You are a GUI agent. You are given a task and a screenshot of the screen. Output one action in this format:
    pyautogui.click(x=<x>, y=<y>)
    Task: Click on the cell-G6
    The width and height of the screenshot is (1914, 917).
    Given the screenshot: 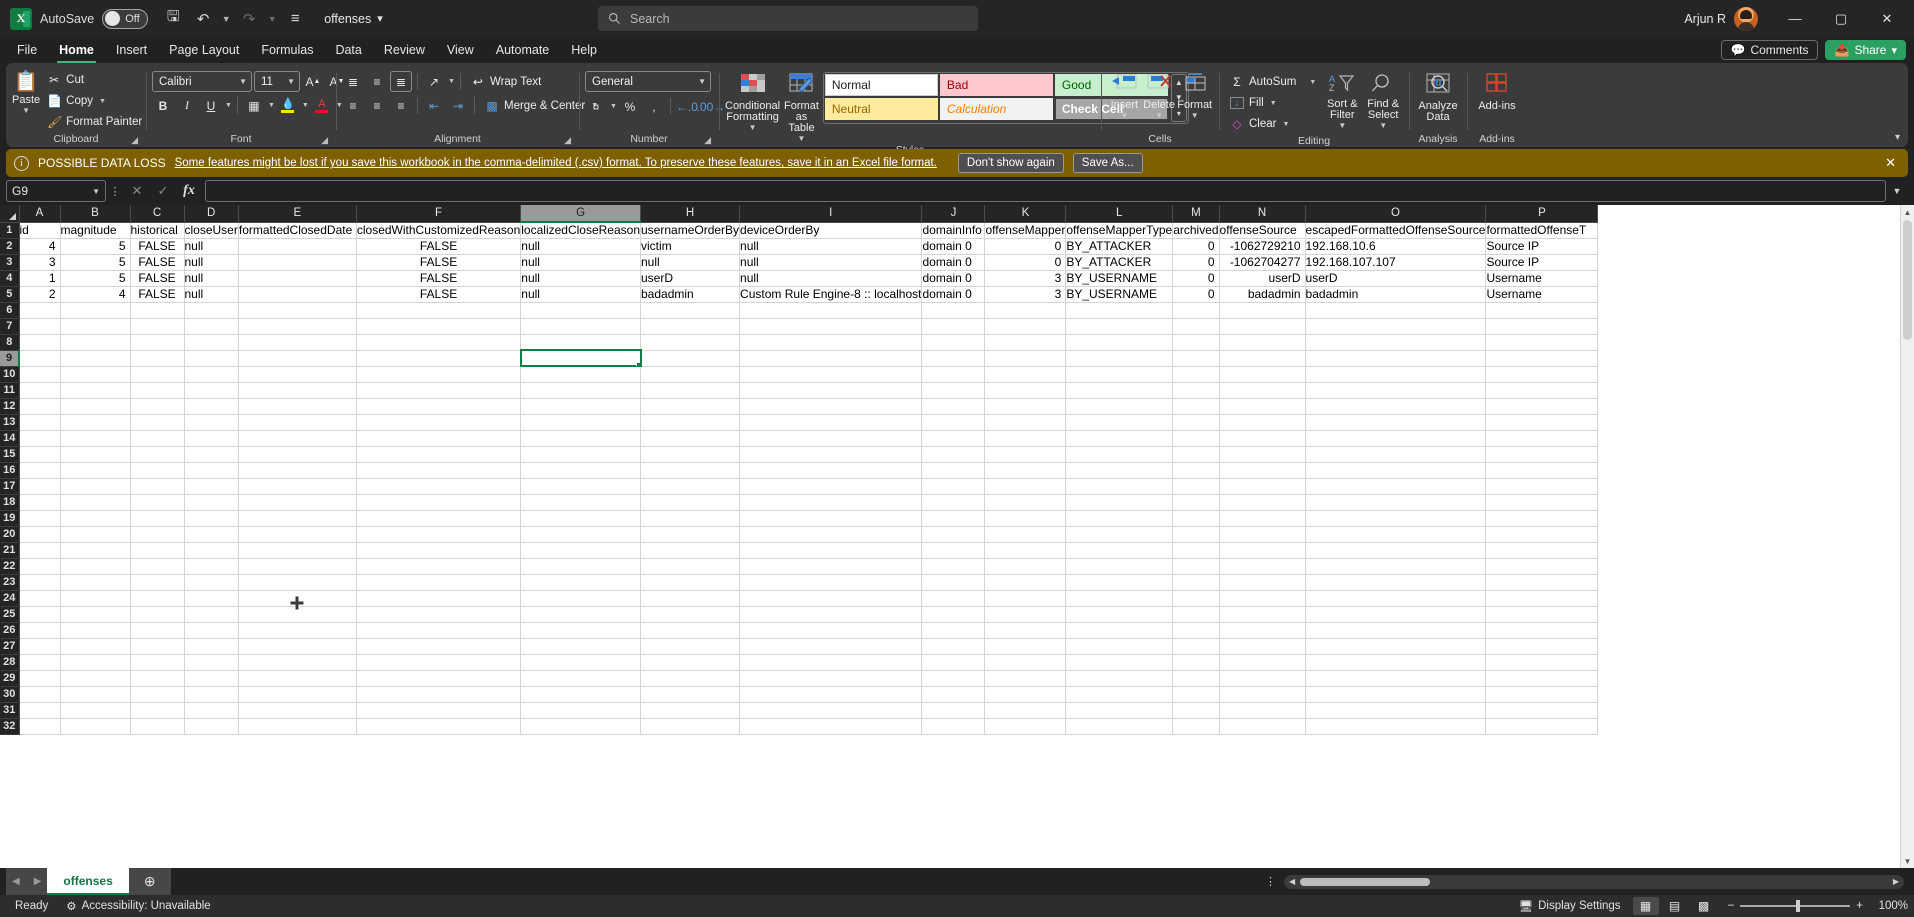 What is the action you would take?
    pyautogui.click(x=580, y=310)
    